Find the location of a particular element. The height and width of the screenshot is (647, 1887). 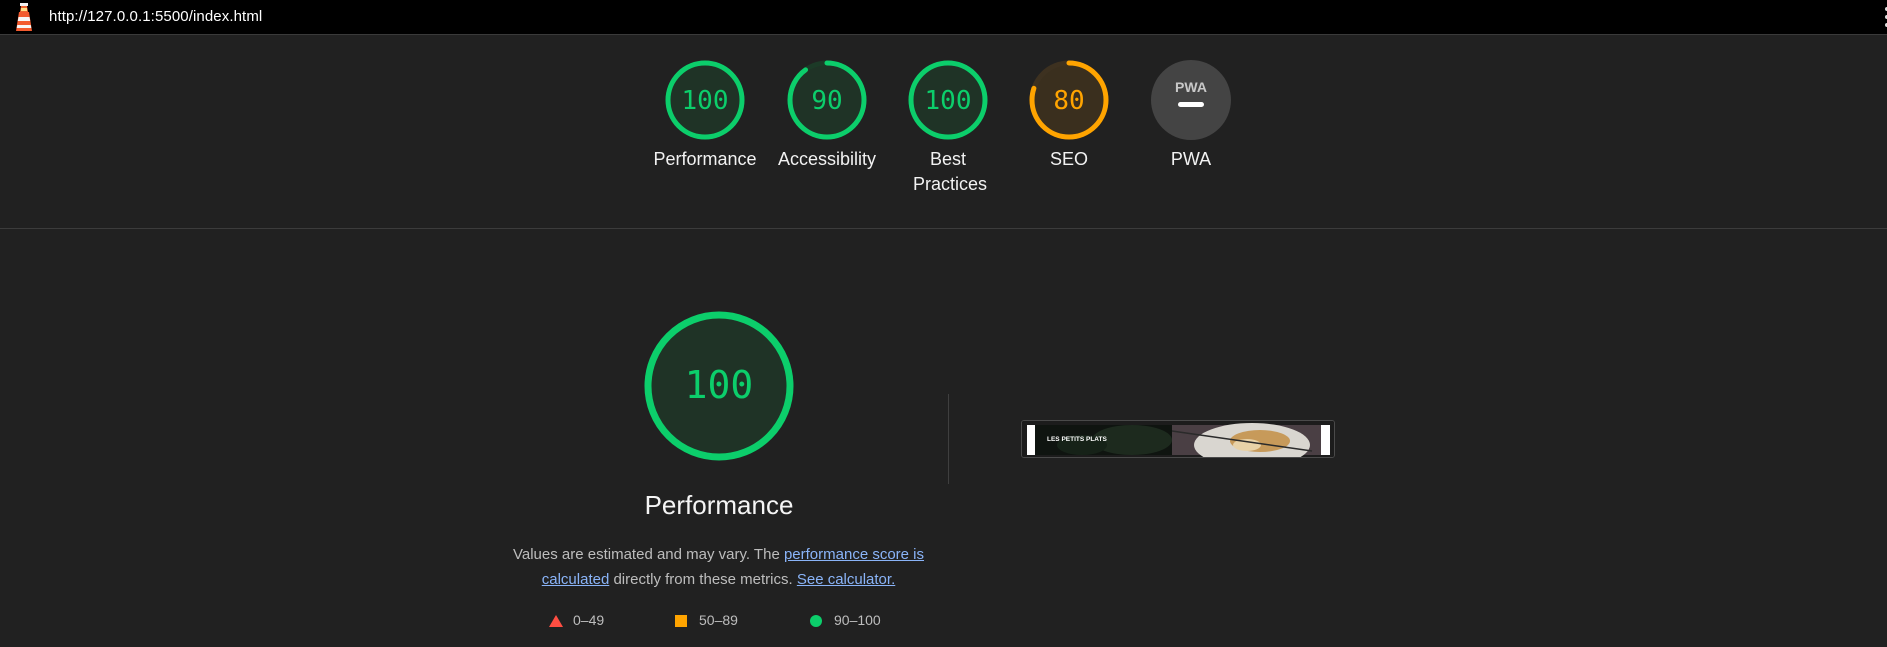

gauge-best-practices-ring: 100 is located at coordinates (948, 100).